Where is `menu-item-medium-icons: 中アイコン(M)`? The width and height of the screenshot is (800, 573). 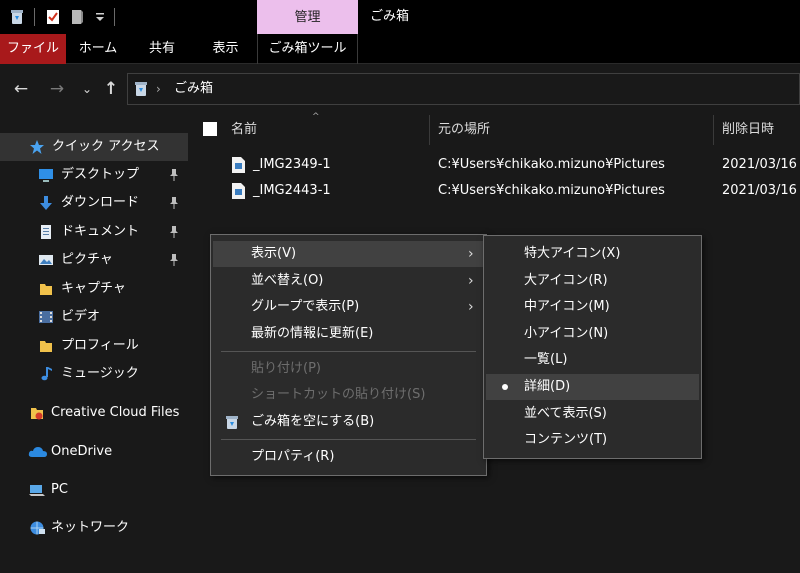 menu-item-medium-icons: 中アイコン(M) is located at coordinates (592, 307).